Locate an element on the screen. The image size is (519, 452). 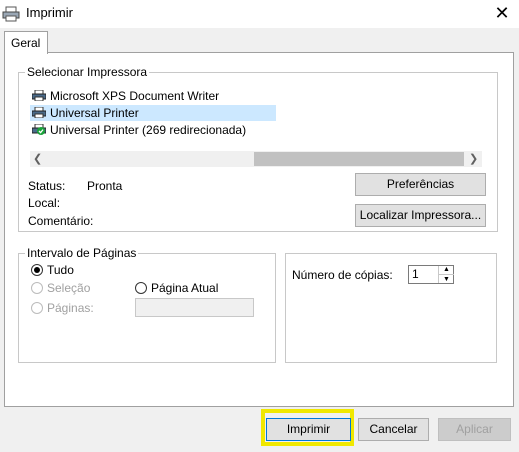
spinner-up-icon: ▲ is located at coordinates (446, 270).